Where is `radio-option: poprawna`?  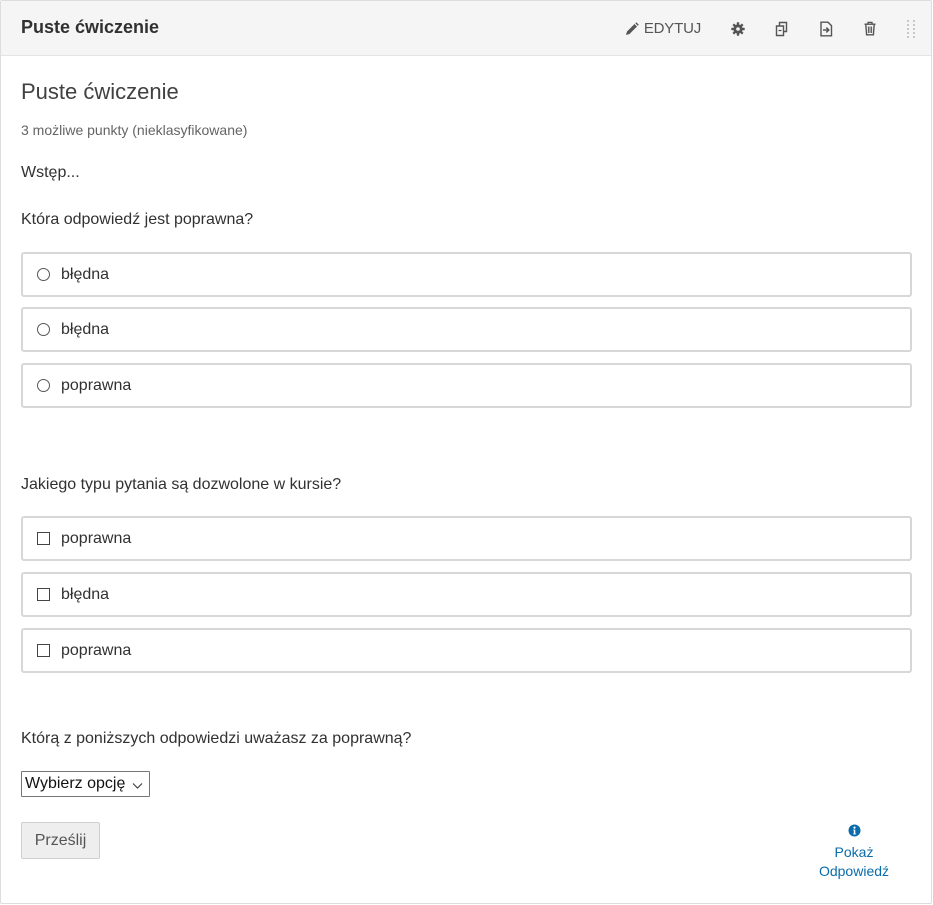
radio-option: poprawna is located at coordinates (466, 385).